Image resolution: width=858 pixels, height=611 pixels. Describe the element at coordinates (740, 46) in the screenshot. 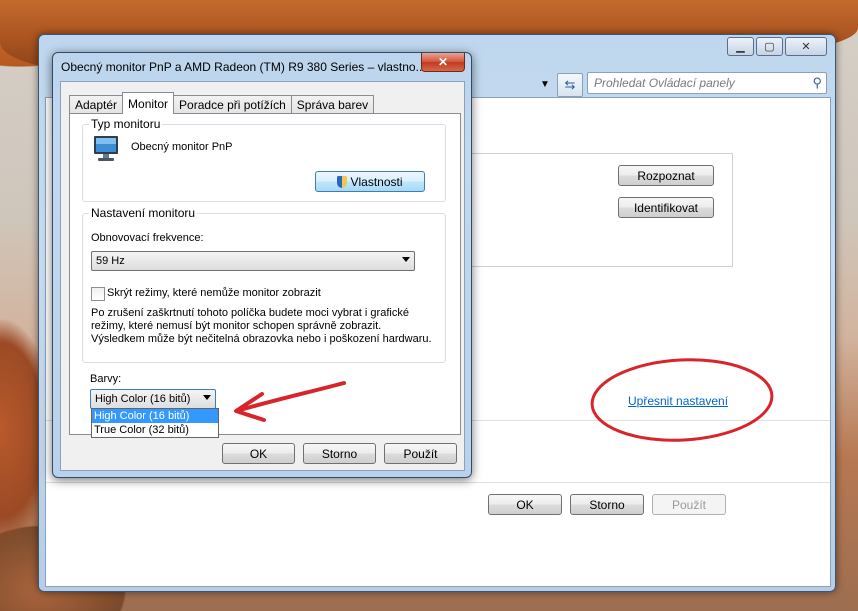

I see `minimize-button: ▁` at that location.